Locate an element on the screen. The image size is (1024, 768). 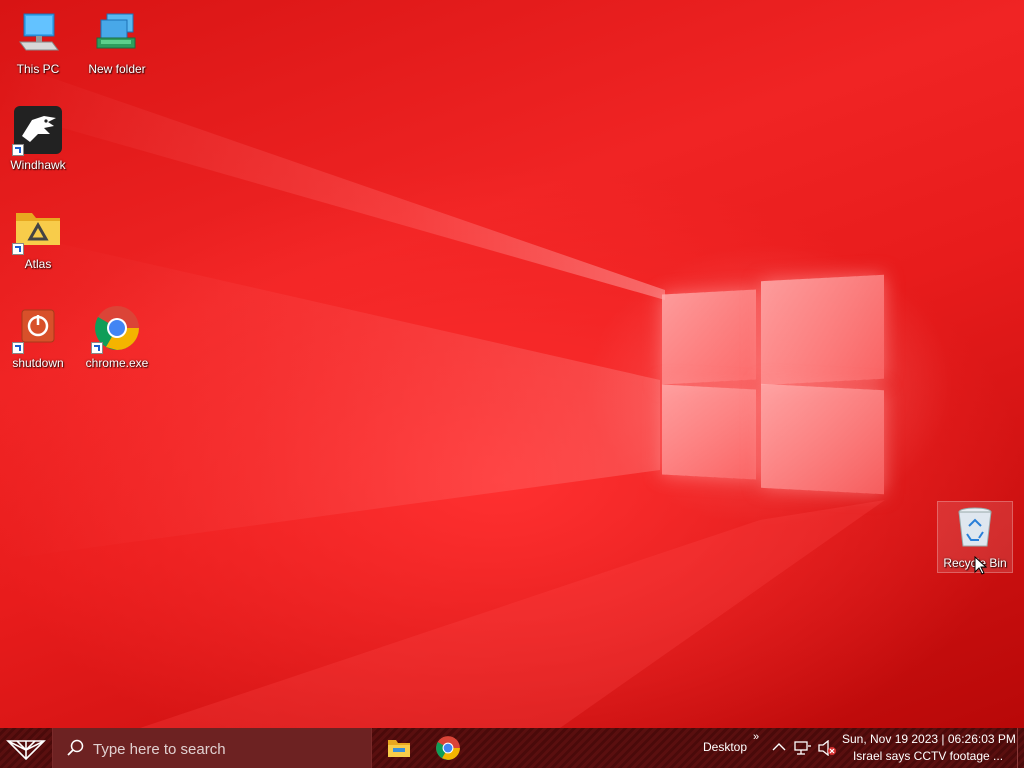
taskbar-search-box is located at coordinates (212, 748).